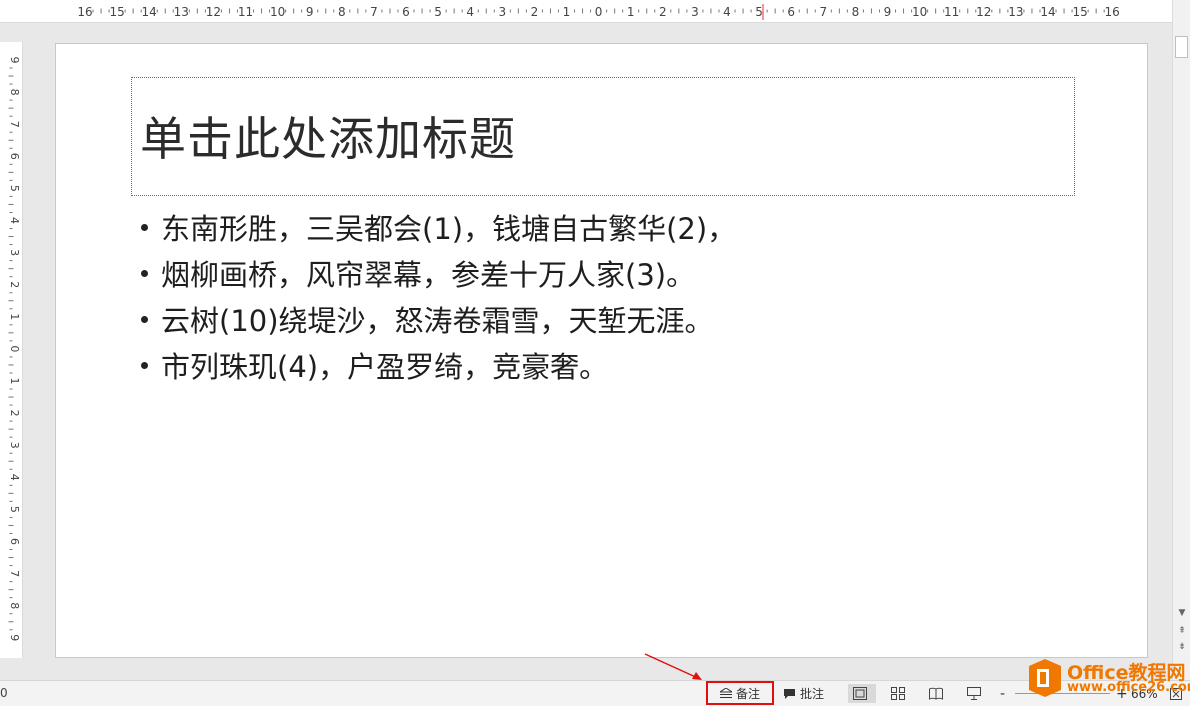 This screenshot has height=706, width=1190. I want to click on scroll-down-icon: ▼, so click(1181, 613).